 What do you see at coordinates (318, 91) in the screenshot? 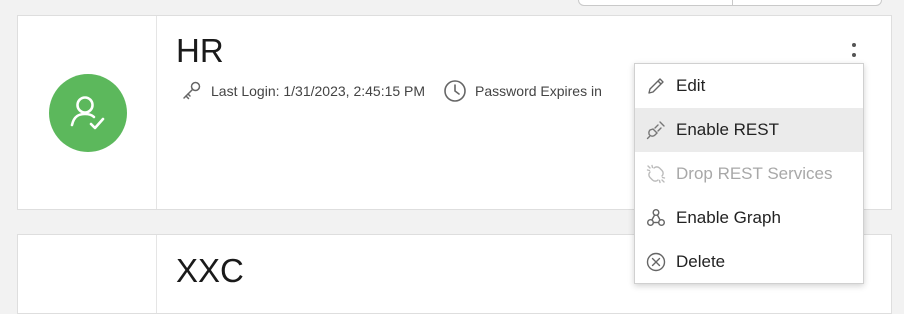
I see `last-login-text: Last Login: 1/31/2023, 2:45:15 PM` at bounding box center [318, 91].